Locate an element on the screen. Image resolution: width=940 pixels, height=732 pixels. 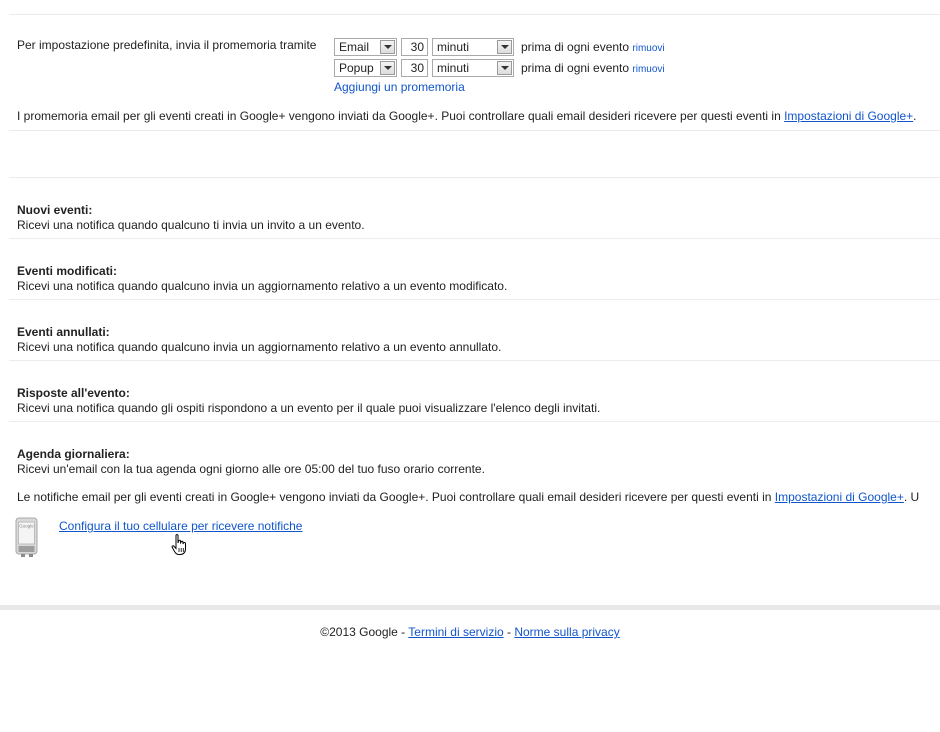
notif-title-cancelled: Eventi annullati: is located at coordinates (63, 332).